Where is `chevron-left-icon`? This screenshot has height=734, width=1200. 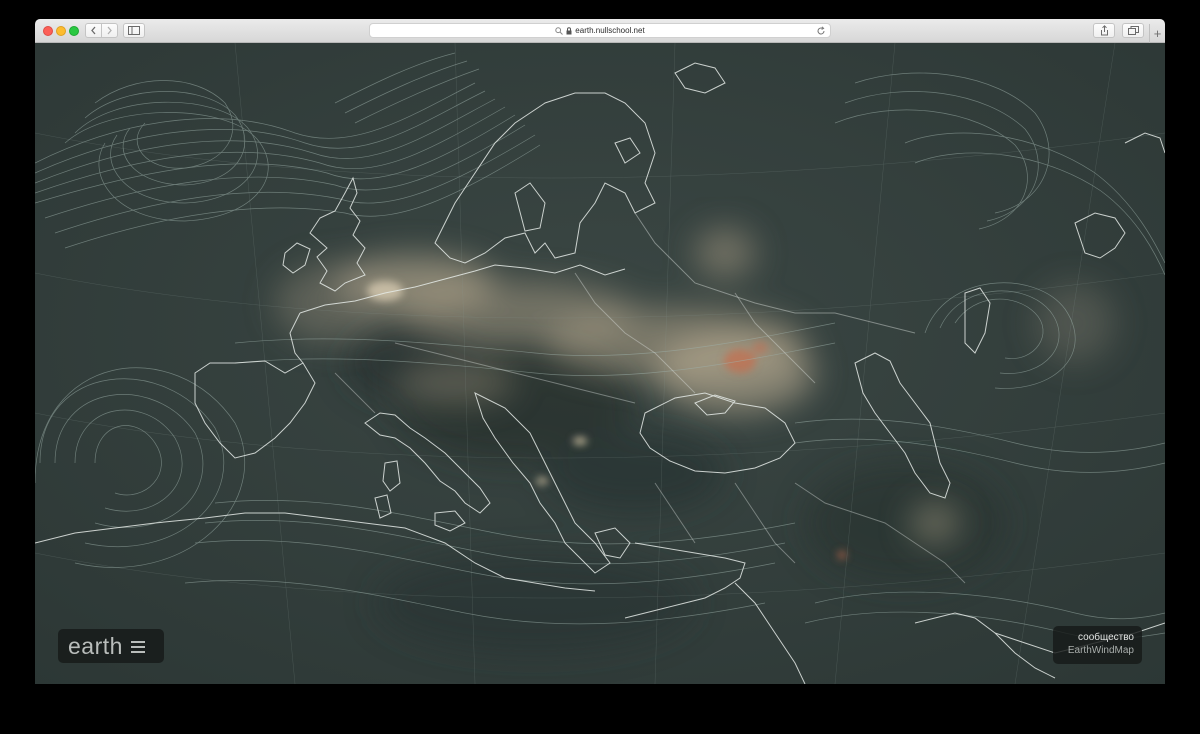
chevron-left-icon is located at coordinates (93, 30).